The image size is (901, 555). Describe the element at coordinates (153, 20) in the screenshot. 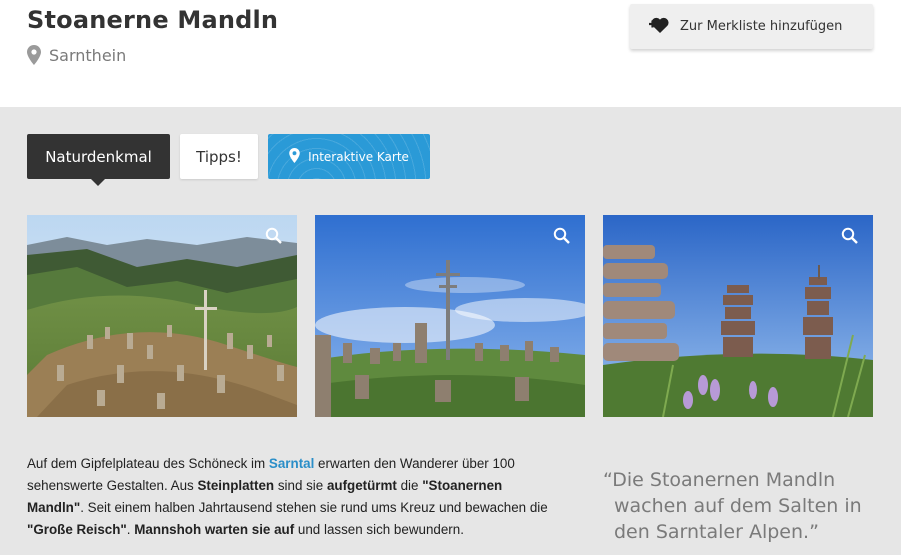

I see `page-title: Stoanerne Mandln` at that location.